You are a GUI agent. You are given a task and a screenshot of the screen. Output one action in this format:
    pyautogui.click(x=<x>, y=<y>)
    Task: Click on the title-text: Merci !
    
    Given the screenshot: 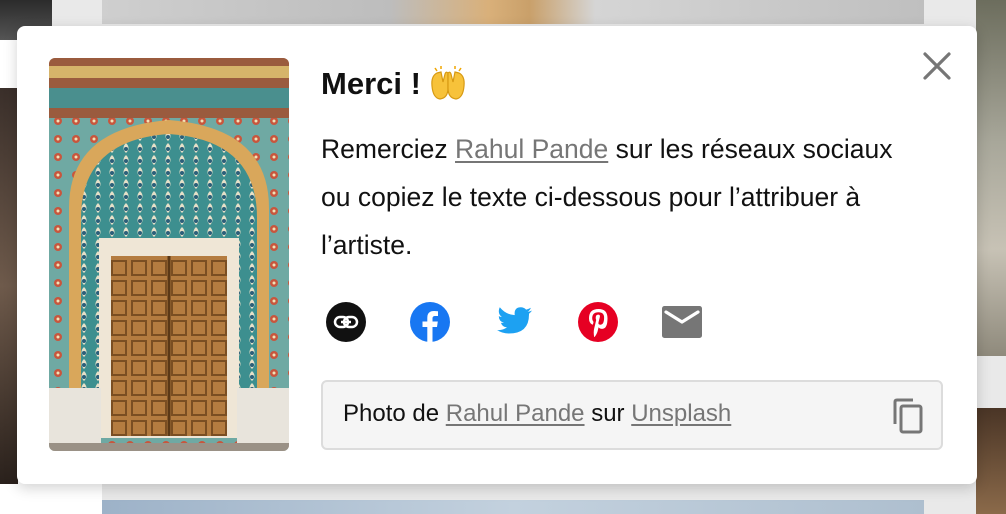 What is the action you would take?
    pyautogui.click(x=371, y=83)
    